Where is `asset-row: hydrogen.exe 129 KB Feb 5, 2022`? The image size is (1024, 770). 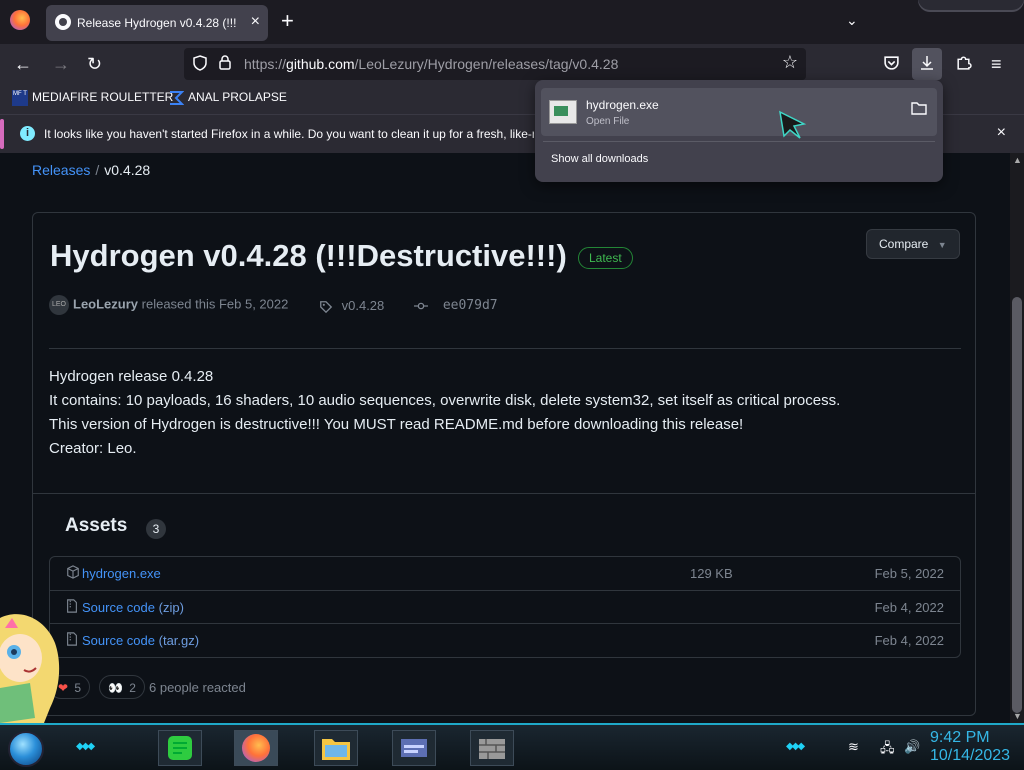
asset-row: hydrogen.exe 129 KB Feb 5, 2022 is located at coordinates (505, 573).